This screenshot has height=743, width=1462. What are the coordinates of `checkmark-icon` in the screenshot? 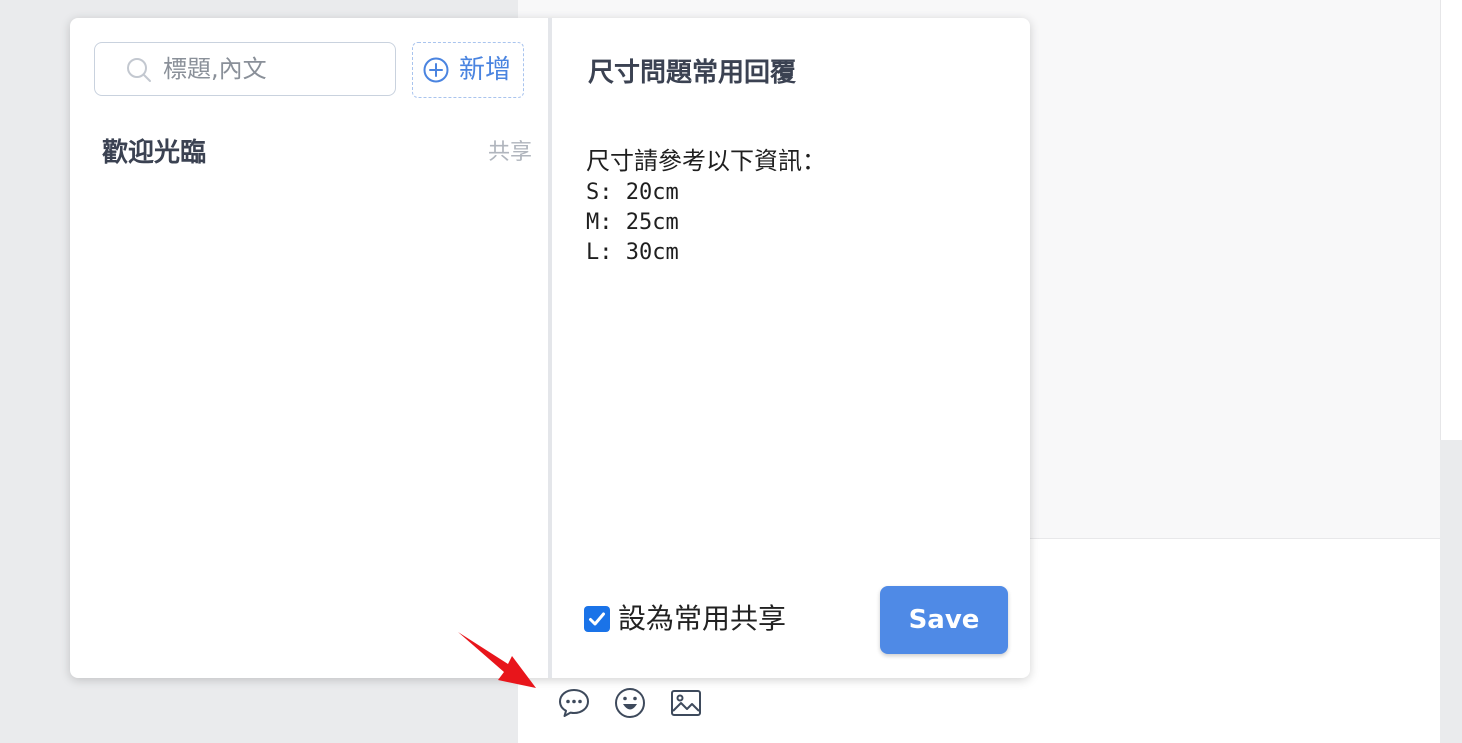 It's located at (597, 619).